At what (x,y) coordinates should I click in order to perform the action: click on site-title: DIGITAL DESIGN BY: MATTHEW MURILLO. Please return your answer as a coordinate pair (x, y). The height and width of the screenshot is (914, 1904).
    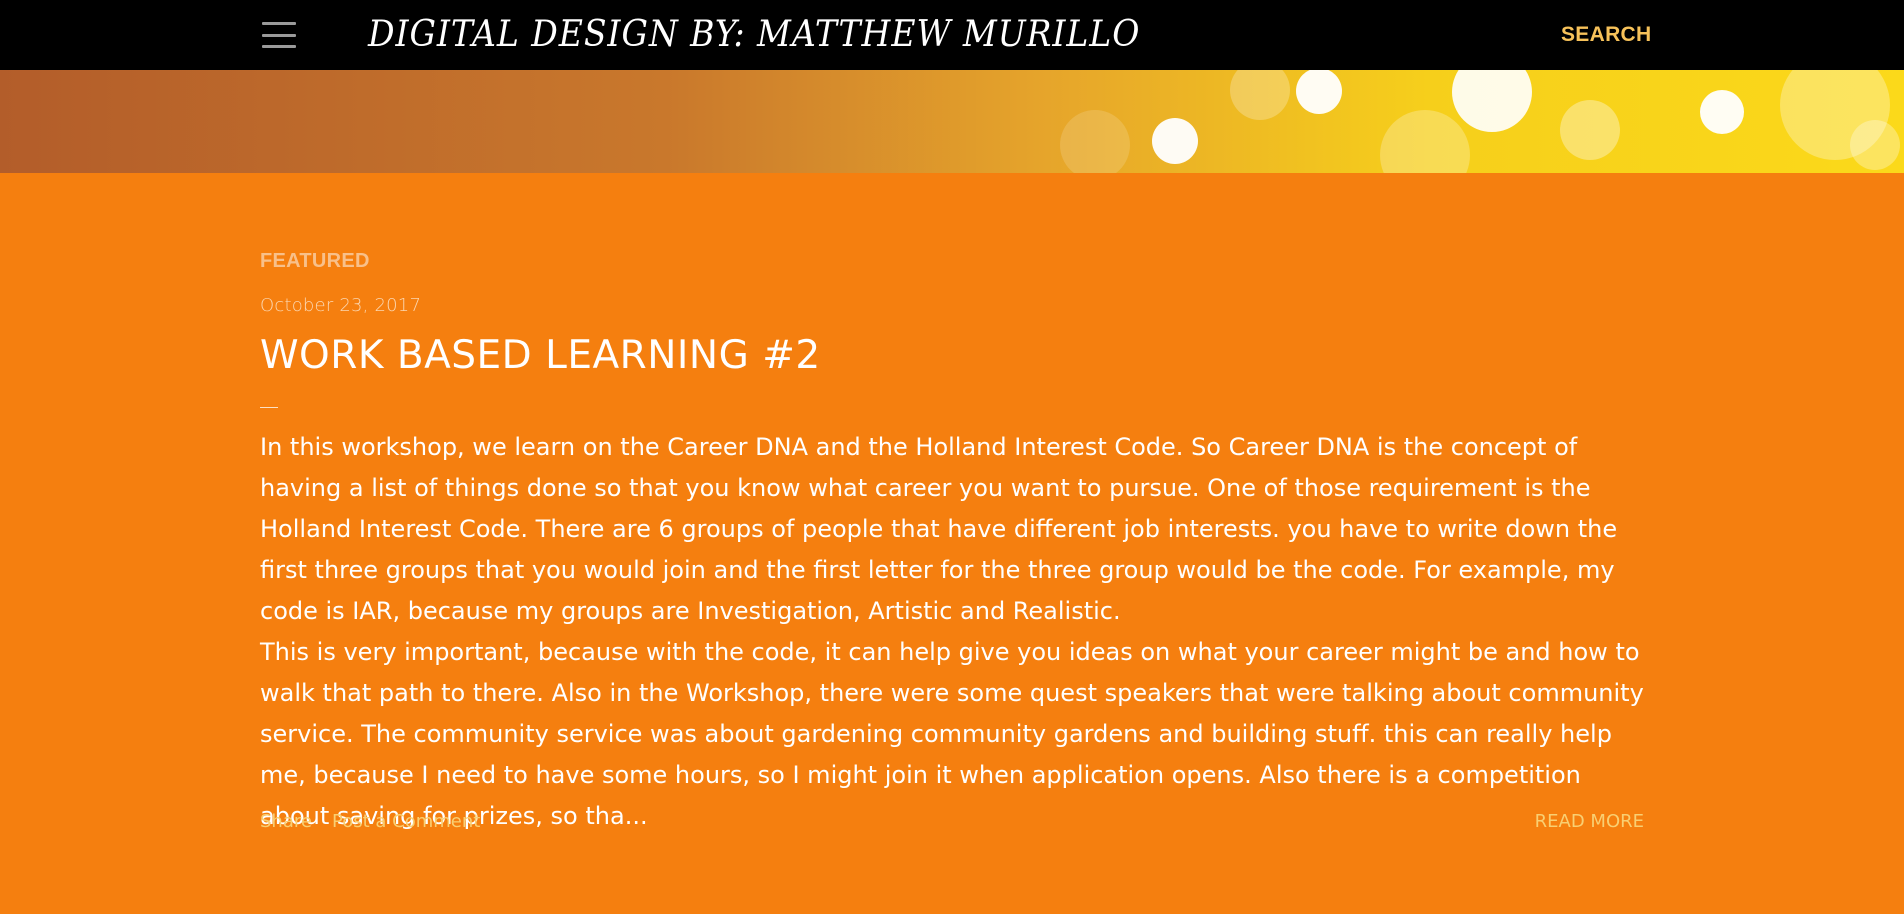
    Looking at the image, I should click on (754, 35).